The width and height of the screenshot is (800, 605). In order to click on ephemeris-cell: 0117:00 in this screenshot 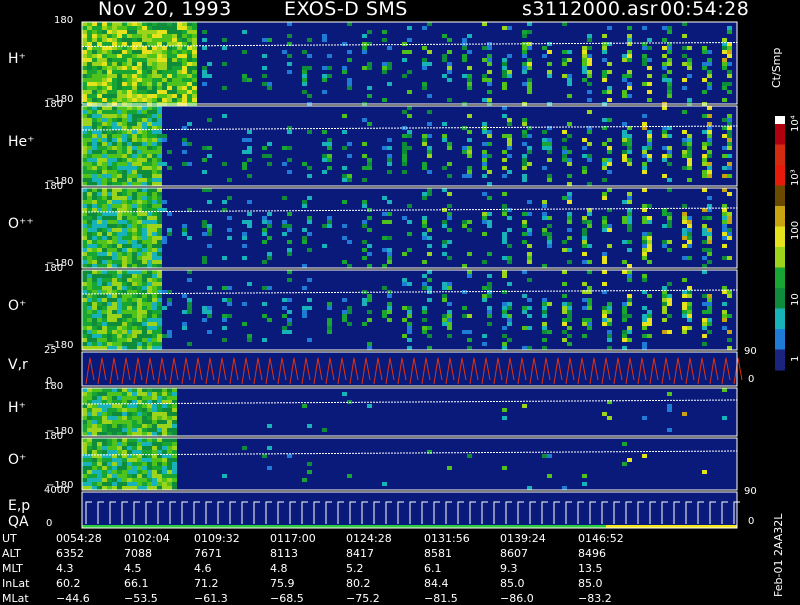, I will do `click(293, 538)`.